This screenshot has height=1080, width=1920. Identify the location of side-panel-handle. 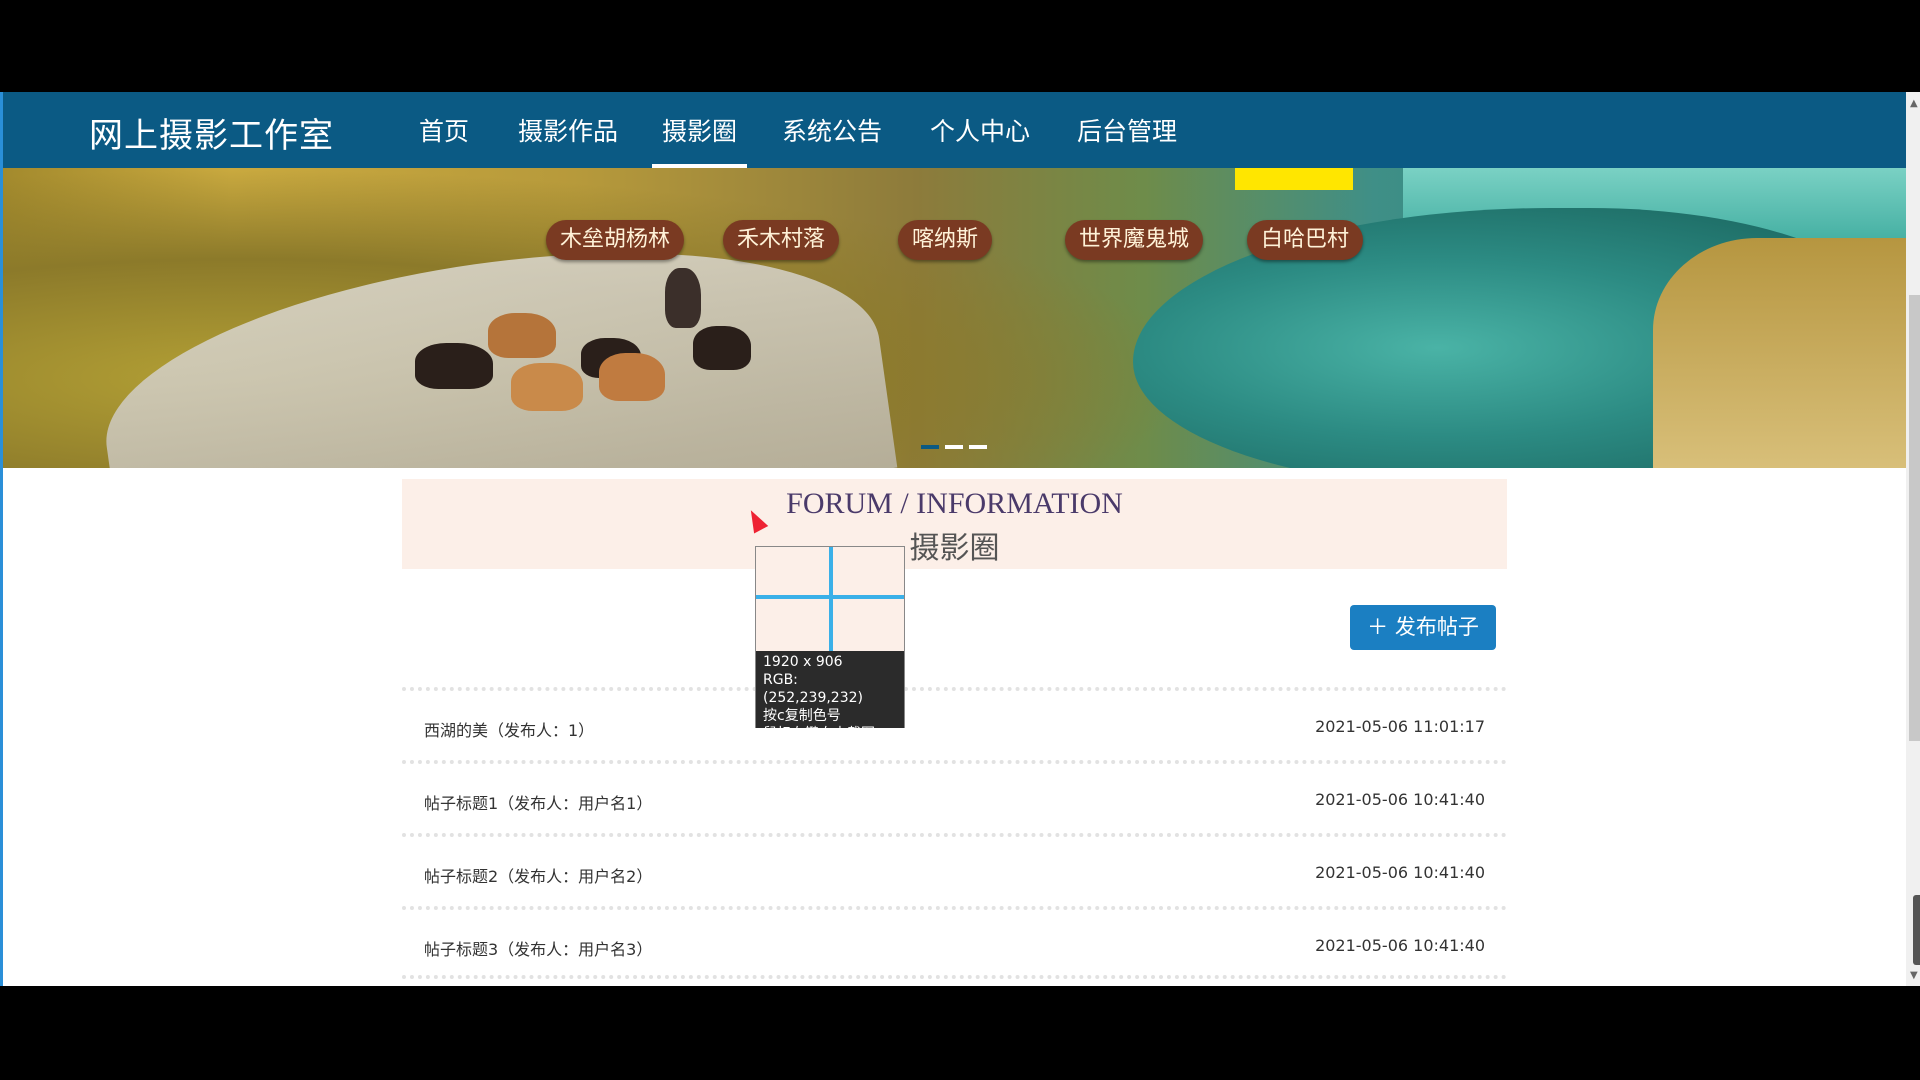
(1916, 930).